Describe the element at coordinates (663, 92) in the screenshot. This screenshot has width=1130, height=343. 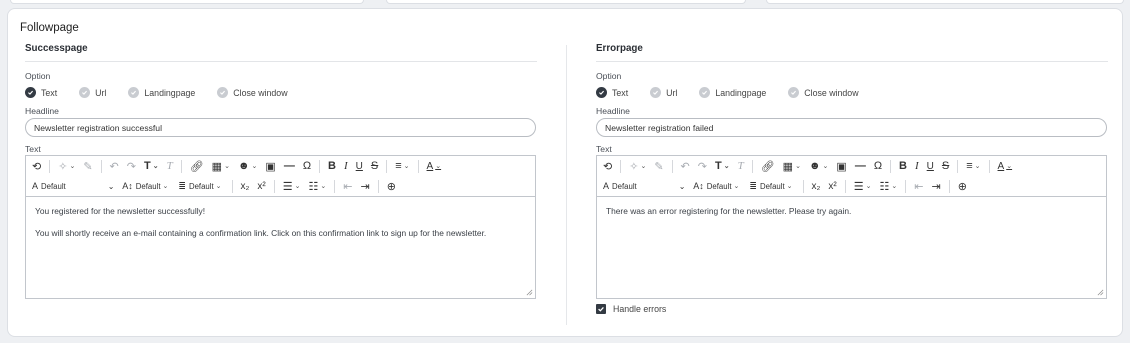
I see `error-option-url: Url` at that location.